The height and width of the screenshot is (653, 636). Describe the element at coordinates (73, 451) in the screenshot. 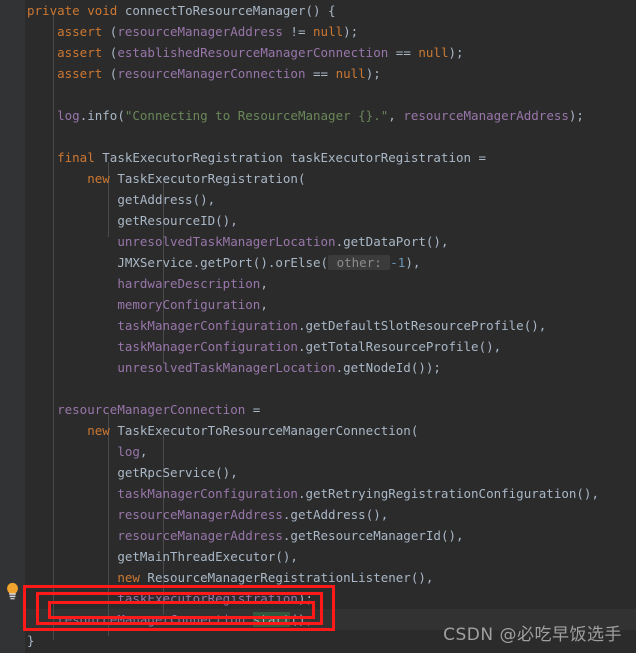

I see `code-line: log,` at that location.